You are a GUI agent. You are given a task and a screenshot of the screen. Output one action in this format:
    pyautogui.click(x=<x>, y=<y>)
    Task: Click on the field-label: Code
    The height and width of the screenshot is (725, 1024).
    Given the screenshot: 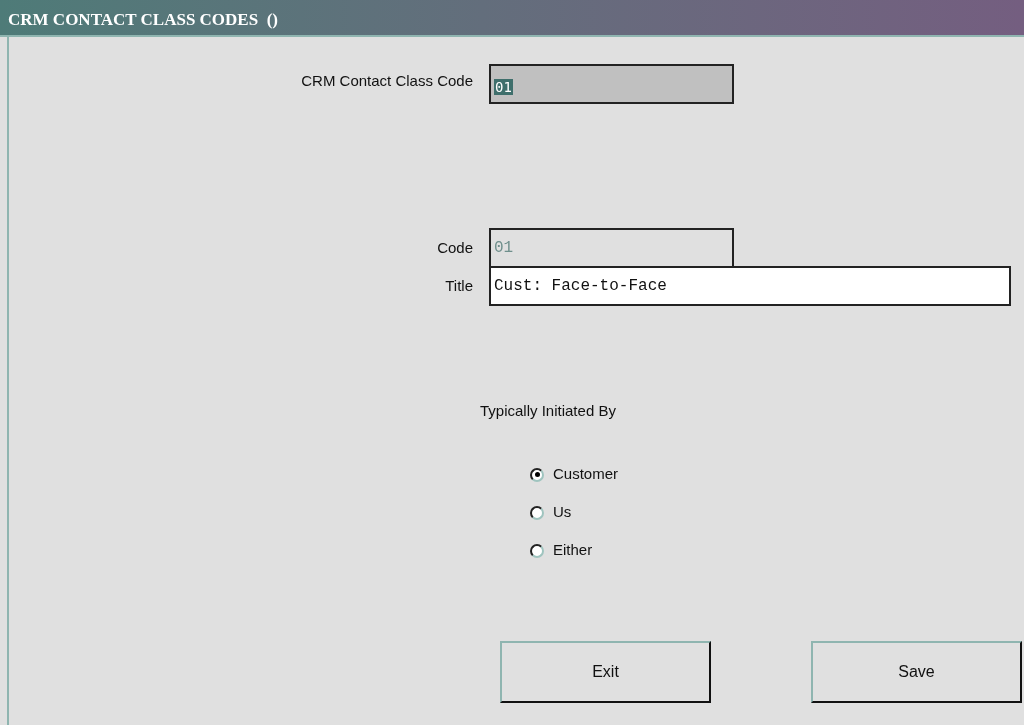 What is the action you would take?
    pyautogui.click(x=455, y=247)
    